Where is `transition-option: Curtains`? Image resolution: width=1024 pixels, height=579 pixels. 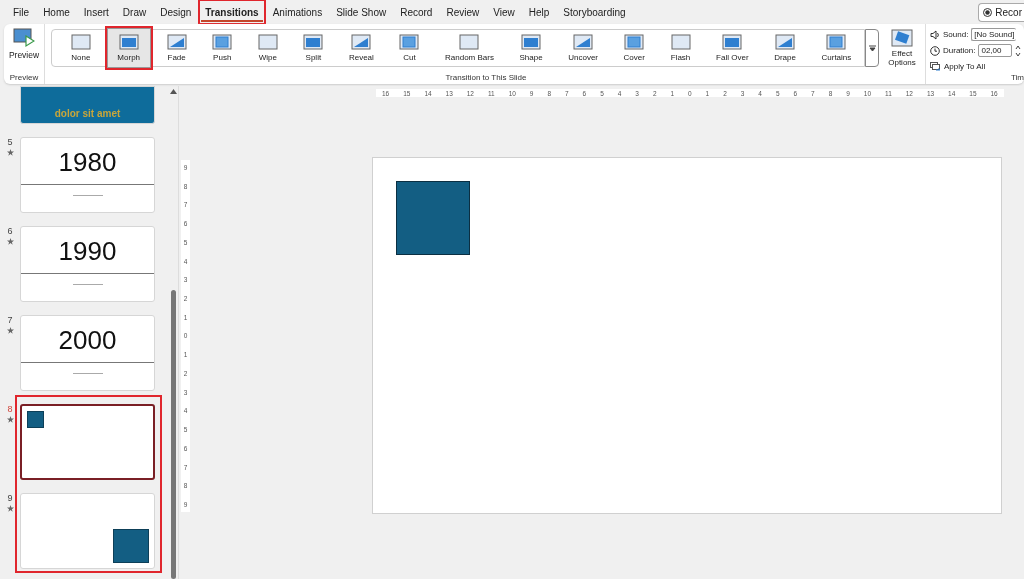 transition-option: Curtains is located at coordinates (836, 48).